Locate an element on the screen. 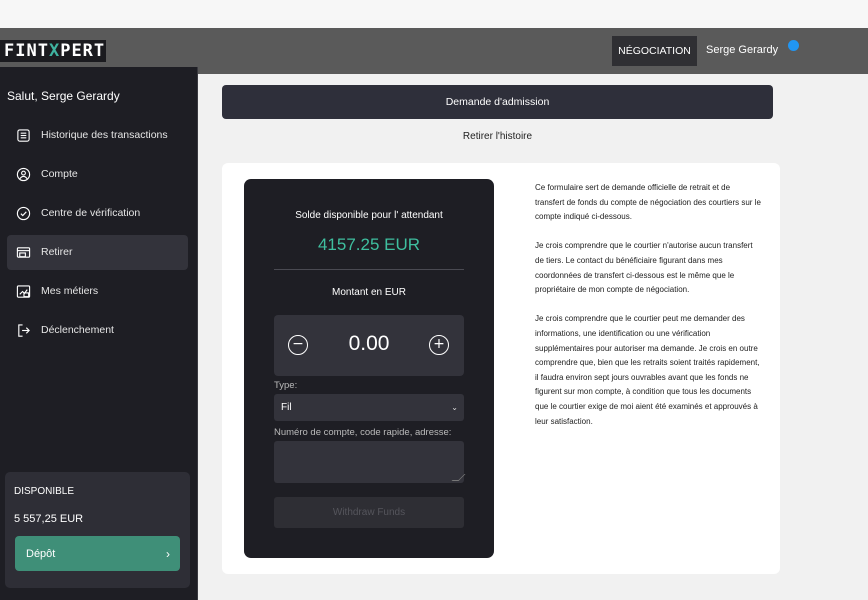  sidebar-item-account: Compte is located at coordinates (97, 174).